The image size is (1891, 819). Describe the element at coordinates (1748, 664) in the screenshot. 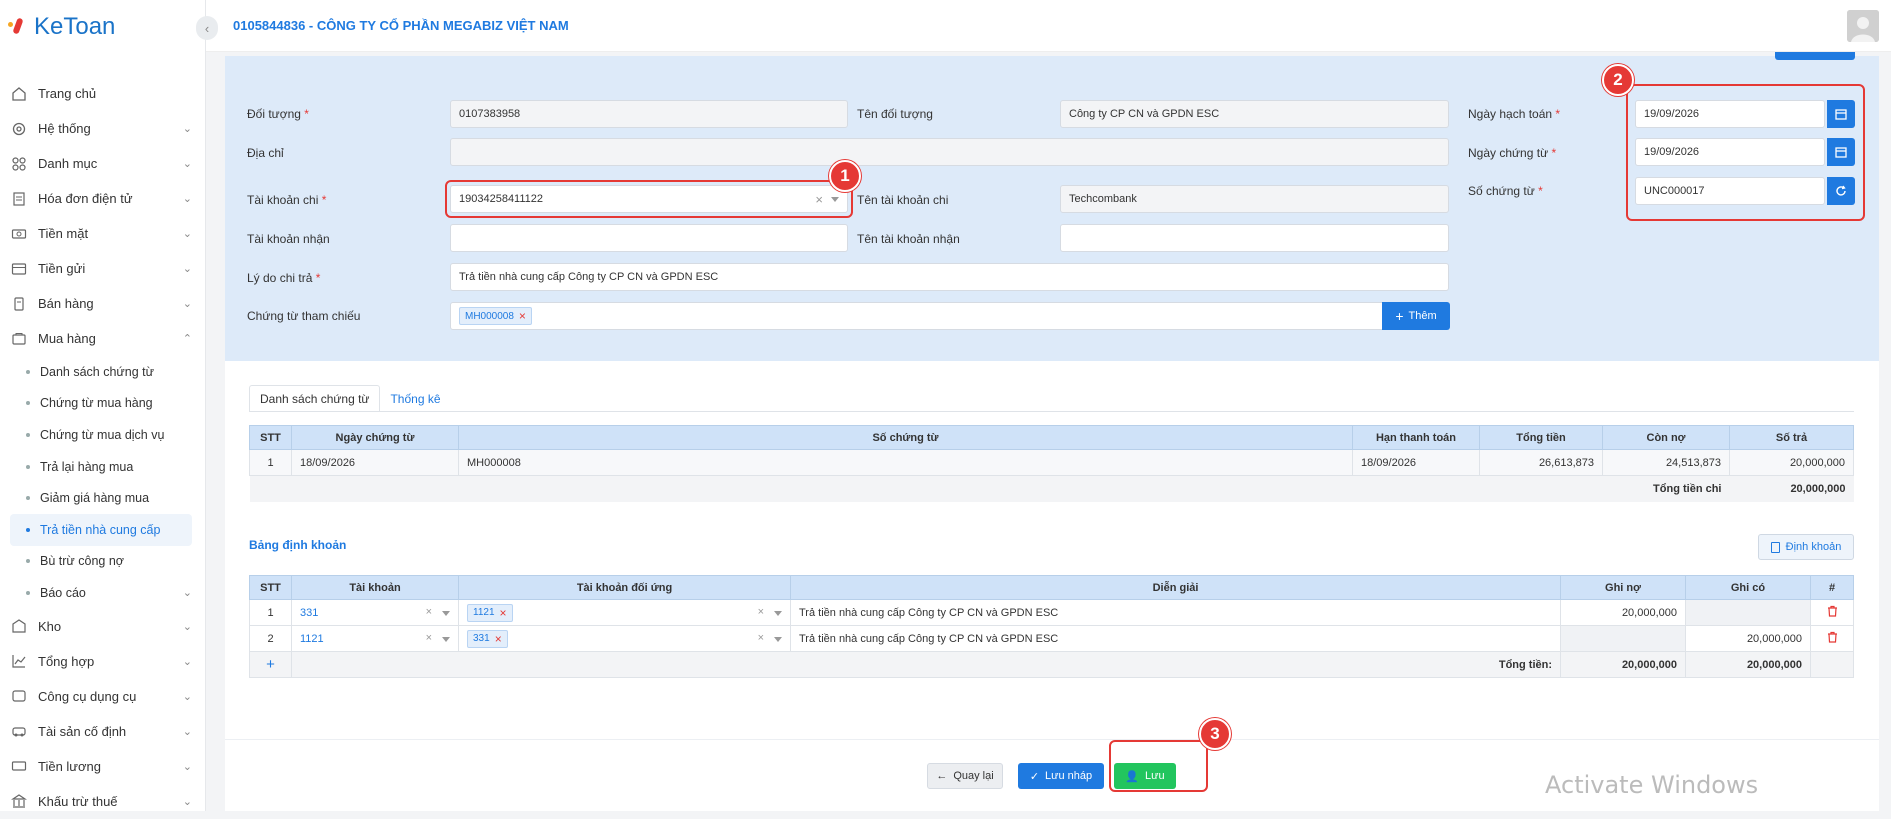

I see `entry-total-co: 20,000,000` at that location.